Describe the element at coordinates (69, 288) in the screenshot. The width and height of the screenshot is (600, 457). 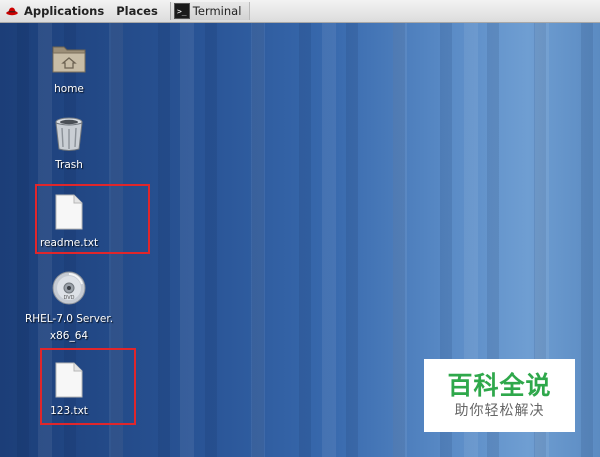
I see `optical-disc-icon: DVD` at that location.